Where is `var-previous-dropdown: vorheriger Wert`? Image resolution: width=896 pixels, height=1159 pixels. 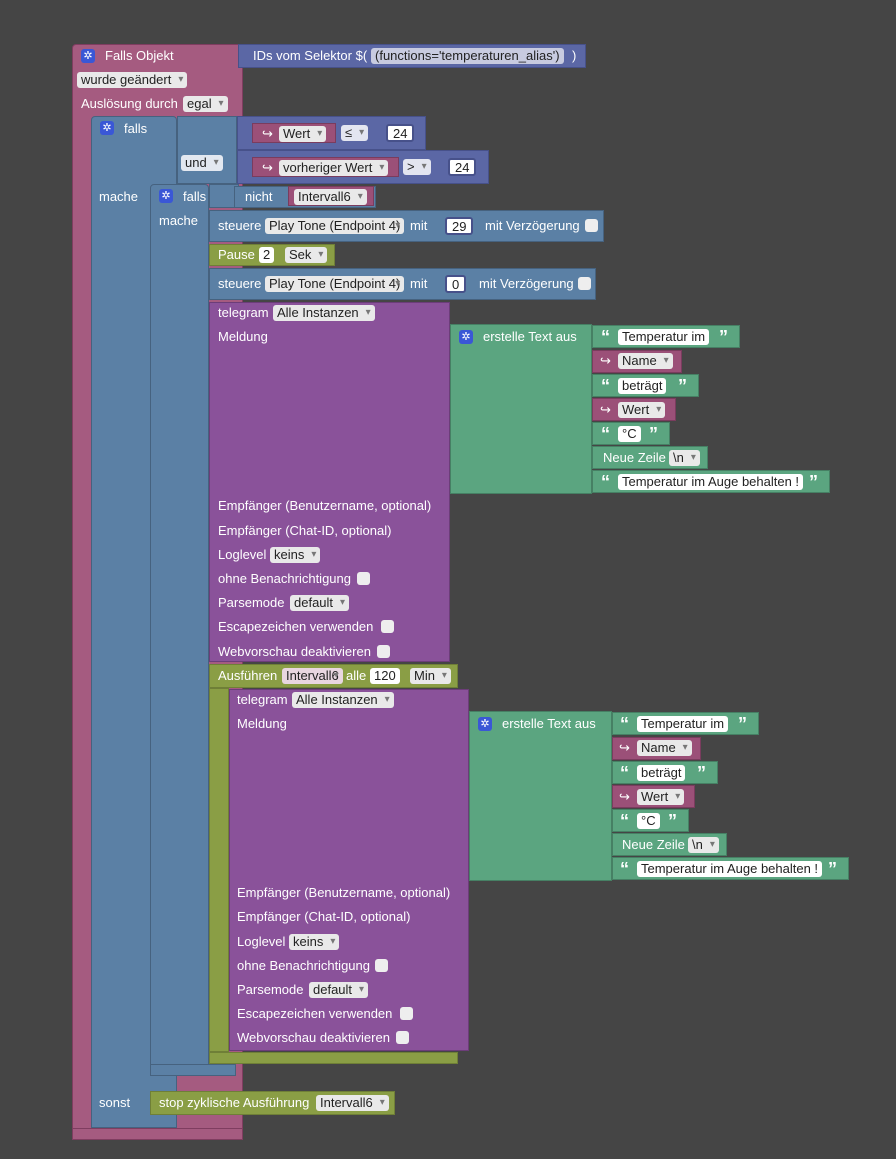
var-previous-dropdown: vorheriger Wert is located at coordinates (334, 168).